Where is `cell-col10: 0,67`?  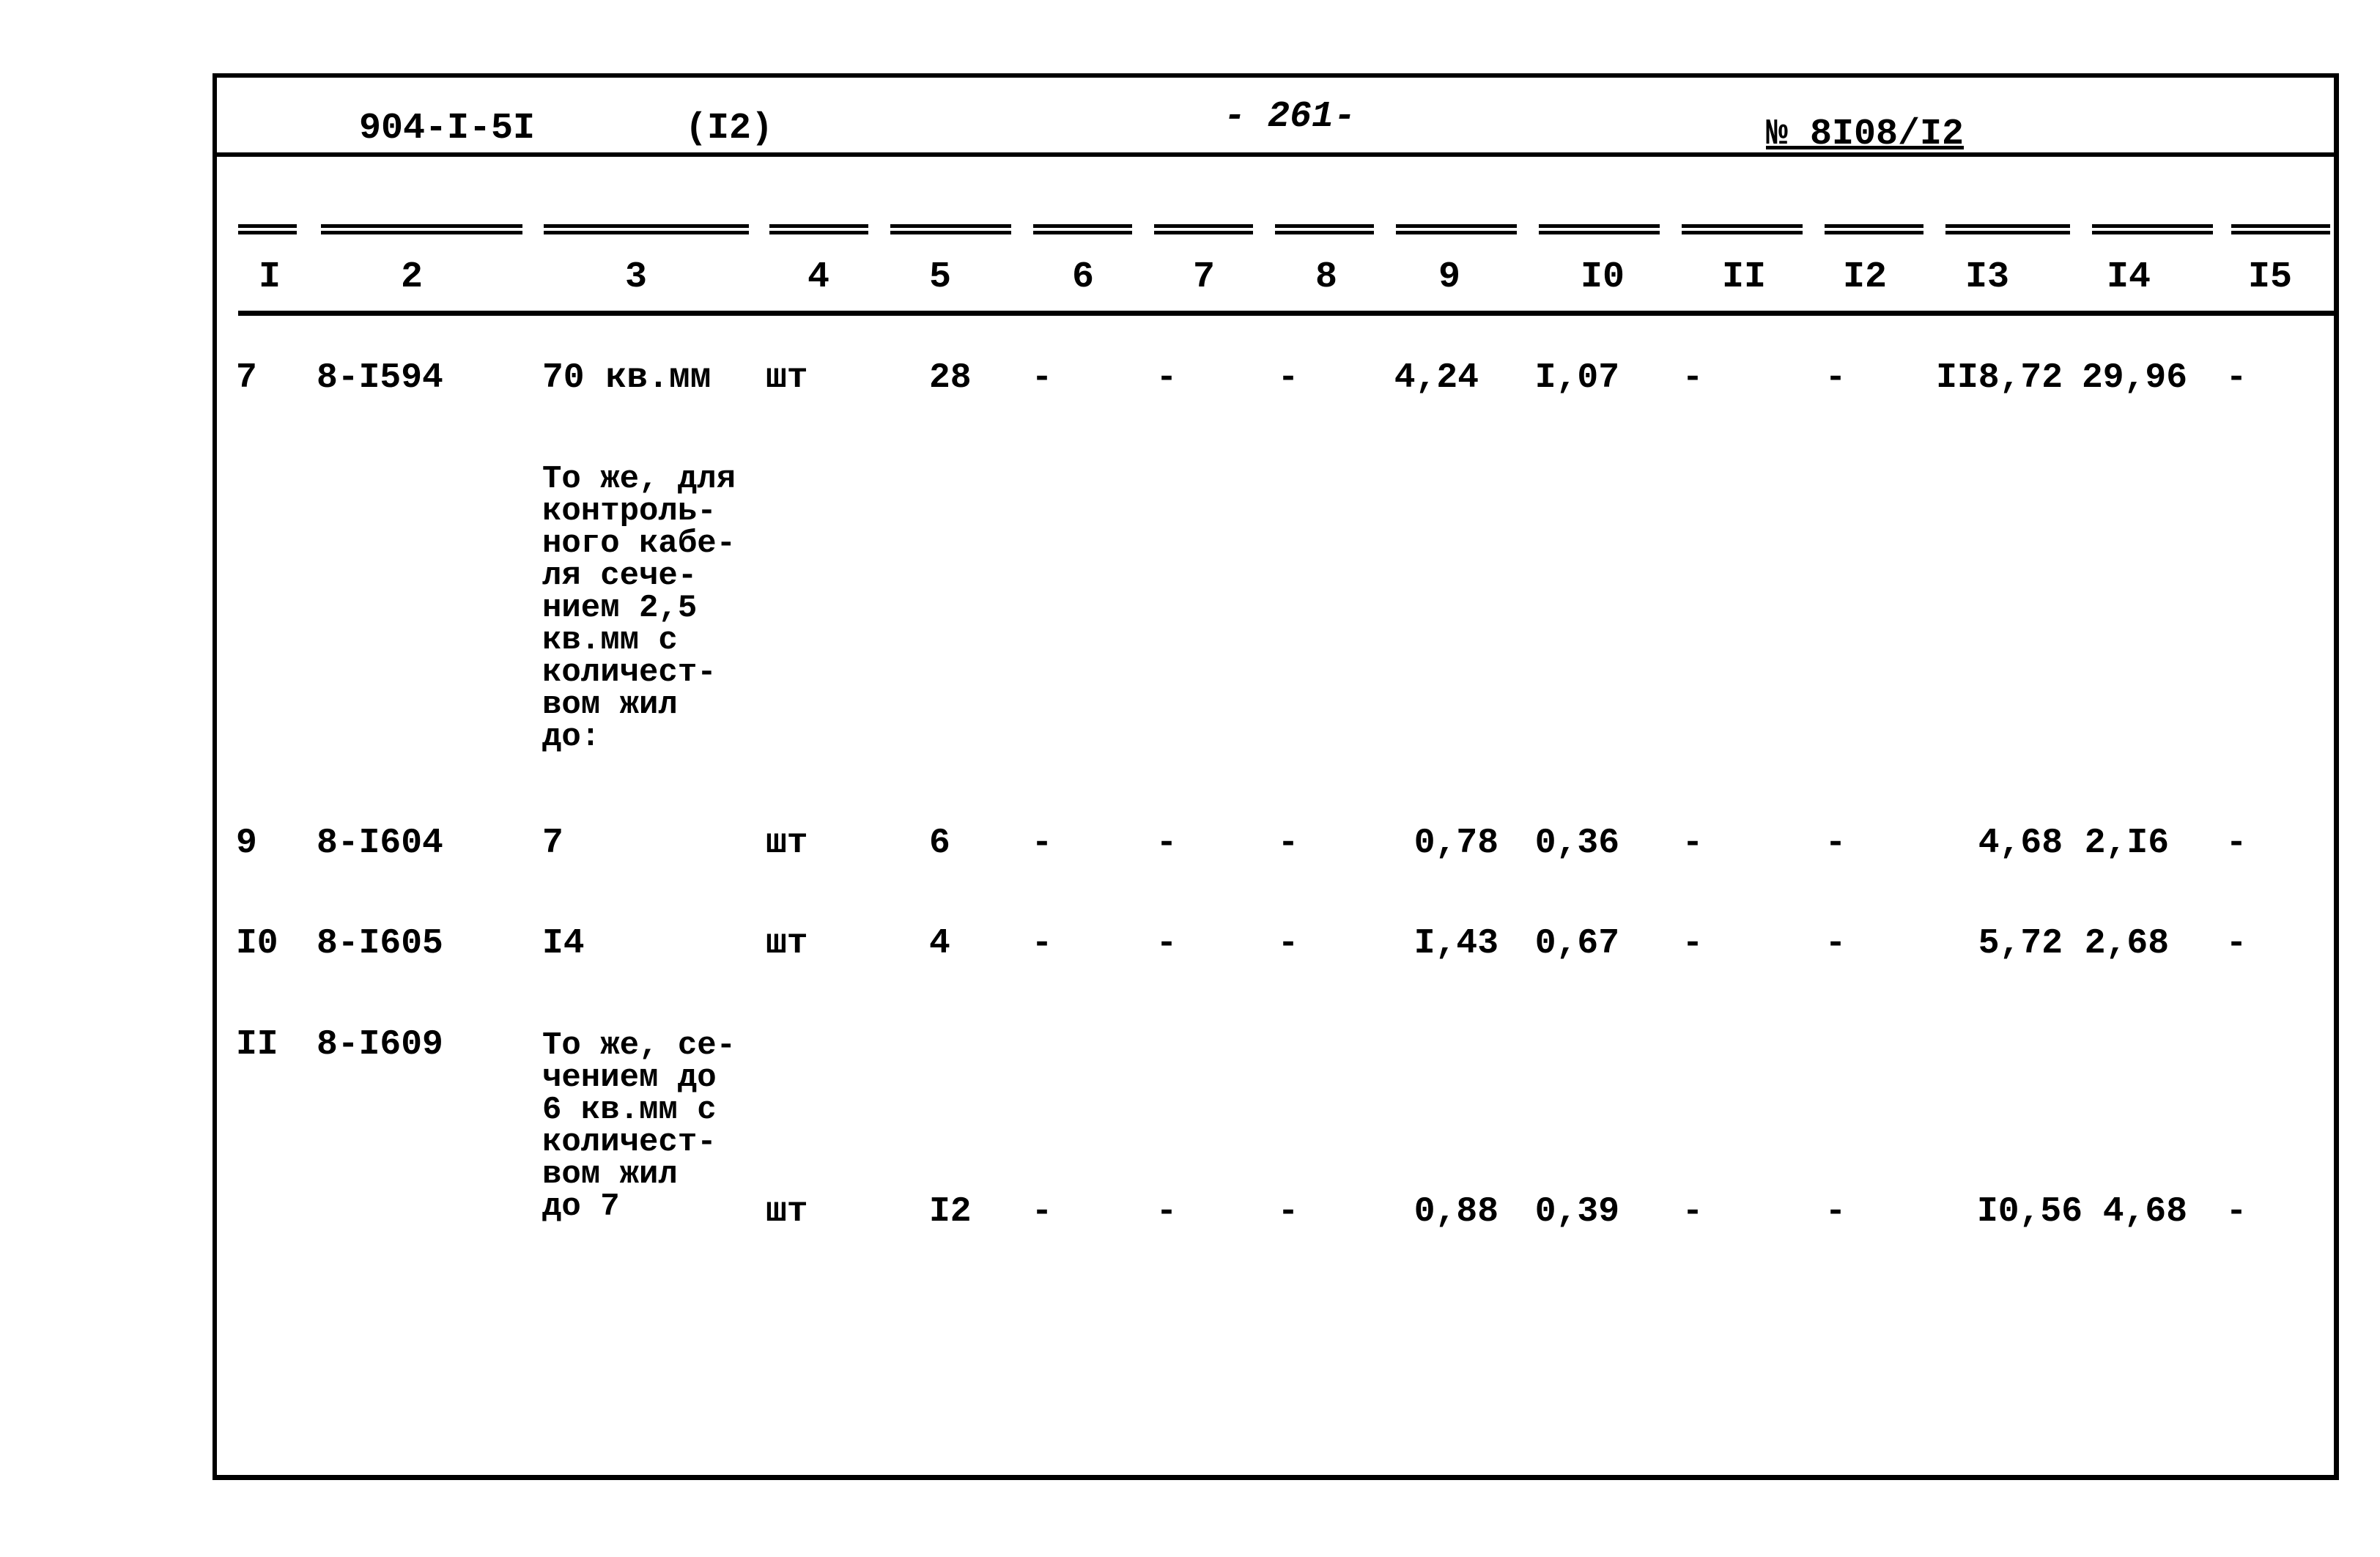 cell-col10: 0,67 is located at coordinates (1576, 944).